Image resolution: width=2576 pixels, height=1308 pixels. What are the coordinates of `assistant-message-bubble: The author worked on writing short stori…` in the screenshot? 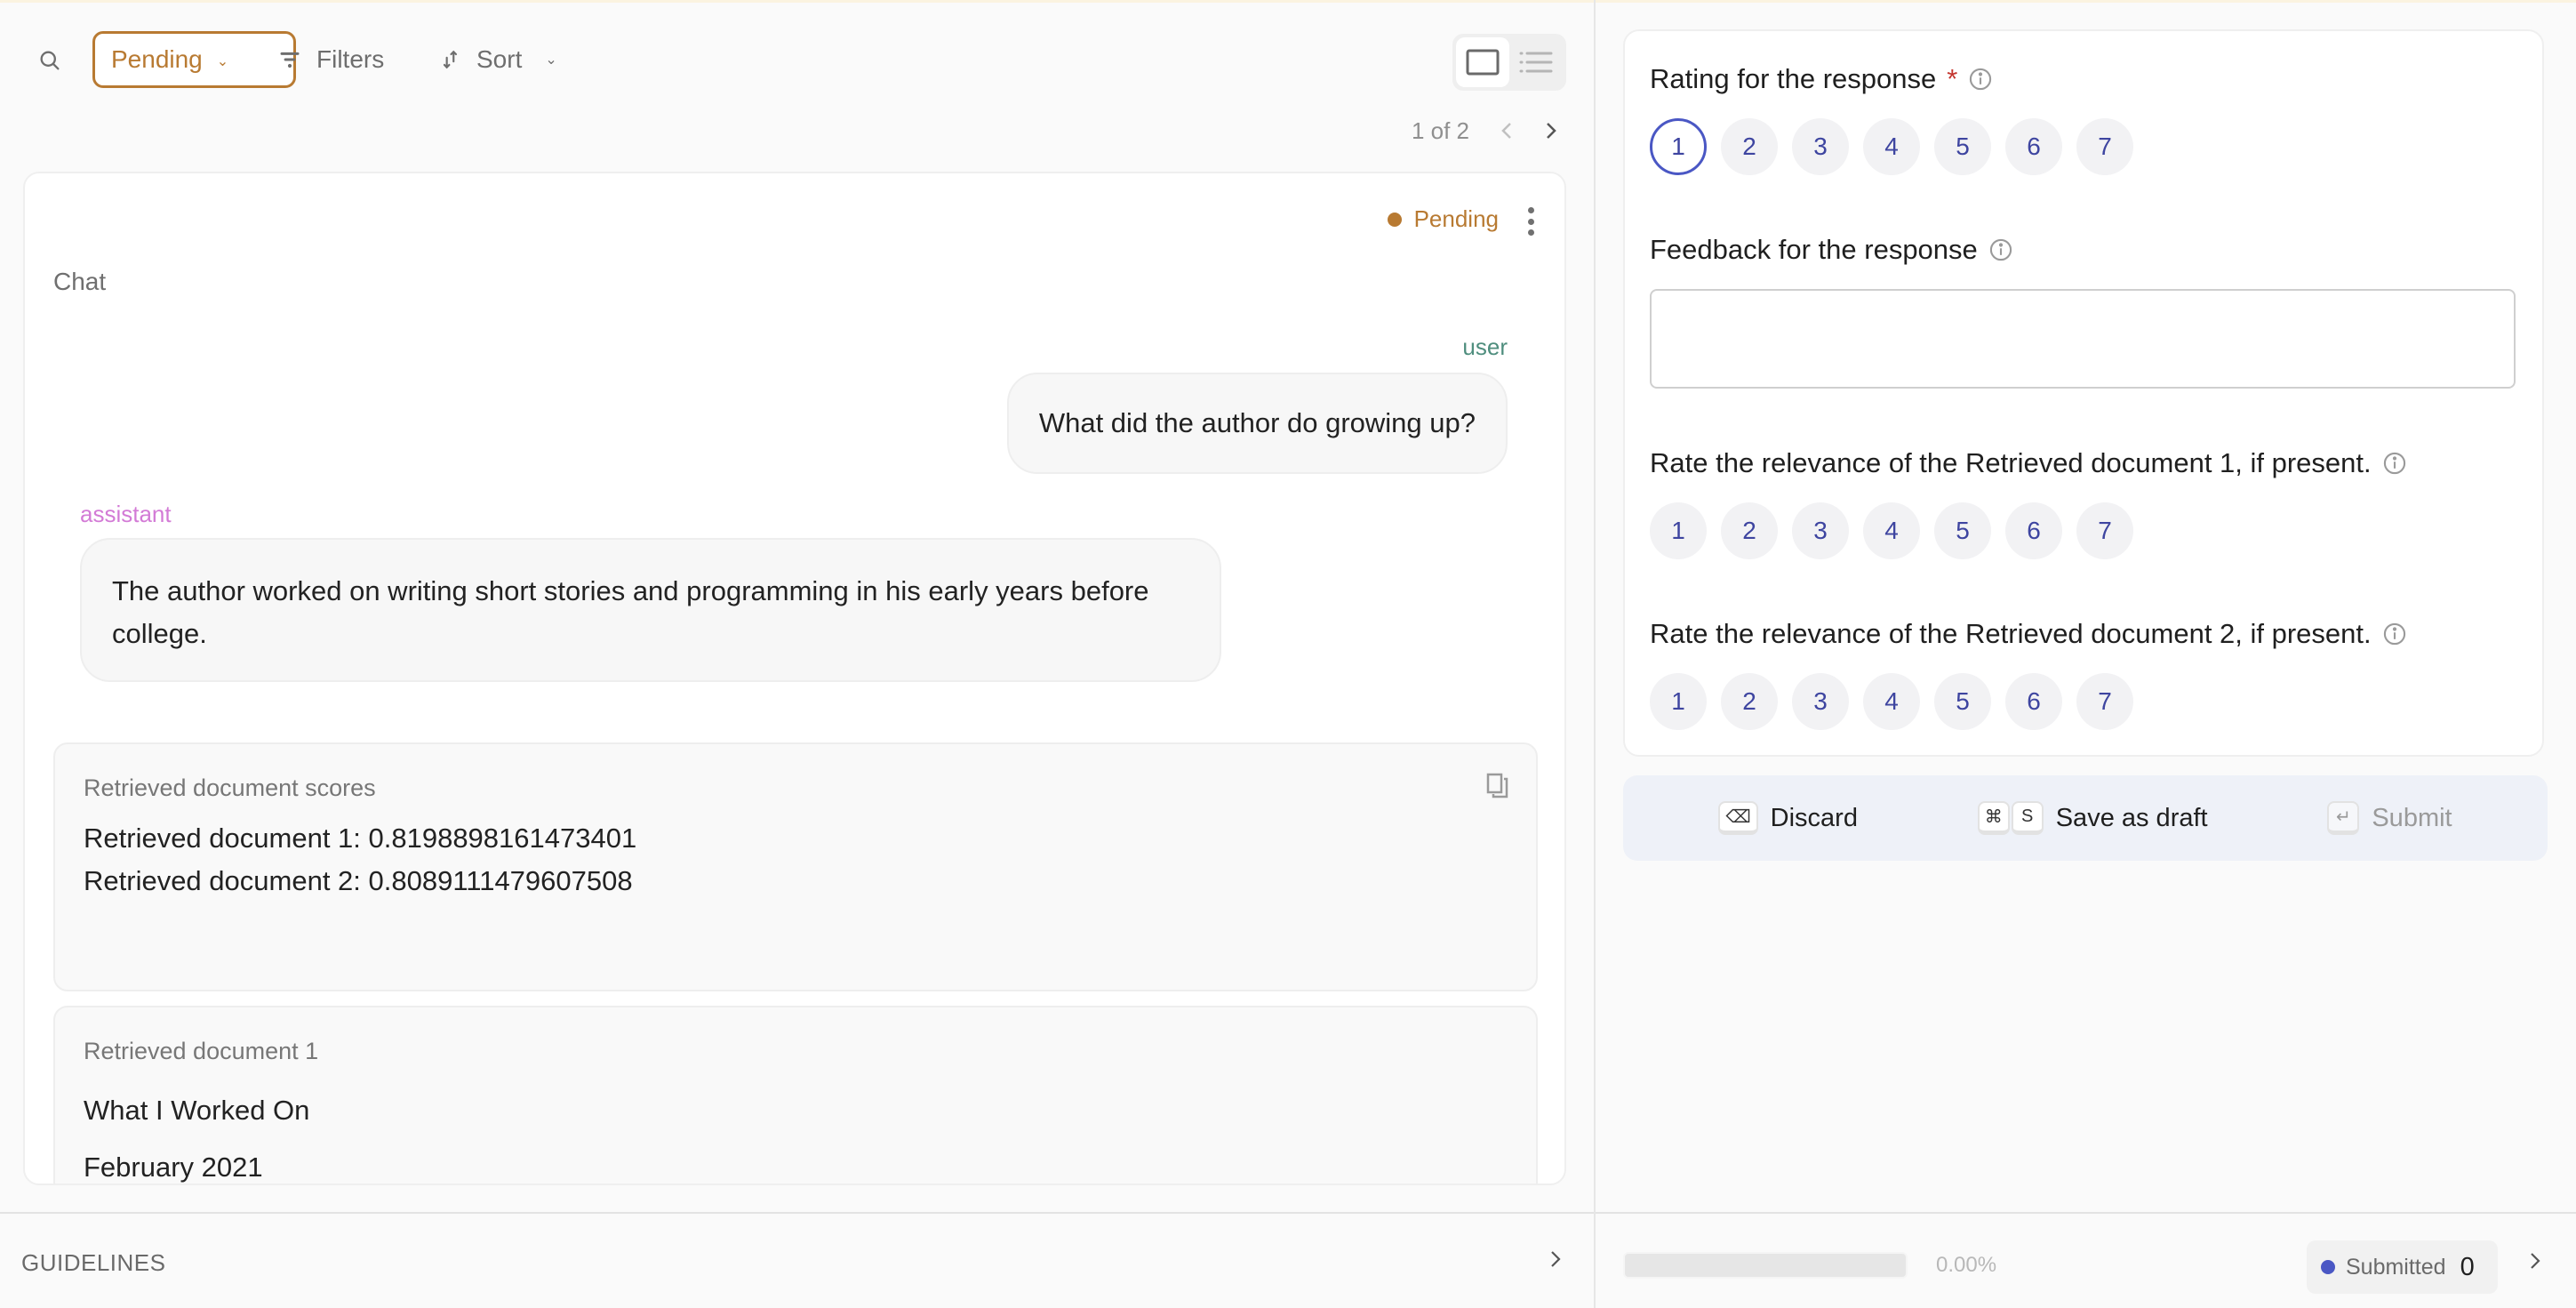 It's located at (650, 610).